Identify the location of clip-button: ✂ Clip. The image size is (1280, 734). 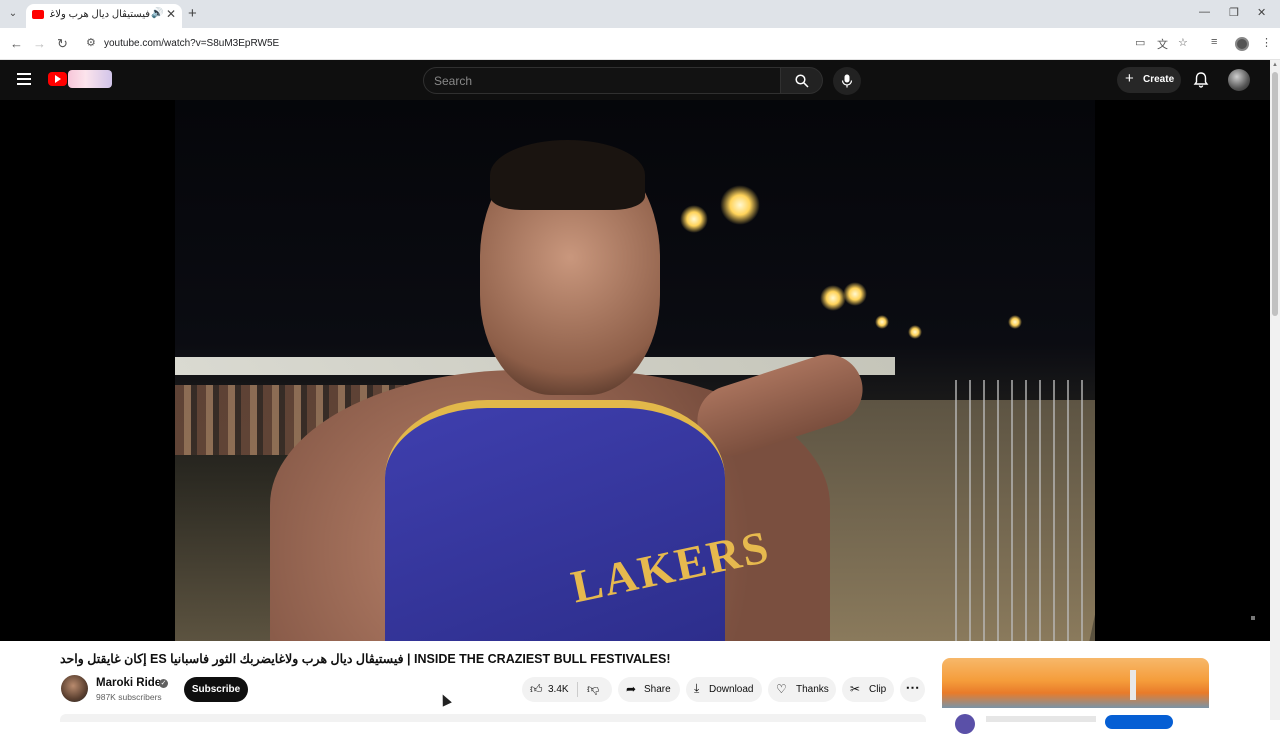
(868, 689).